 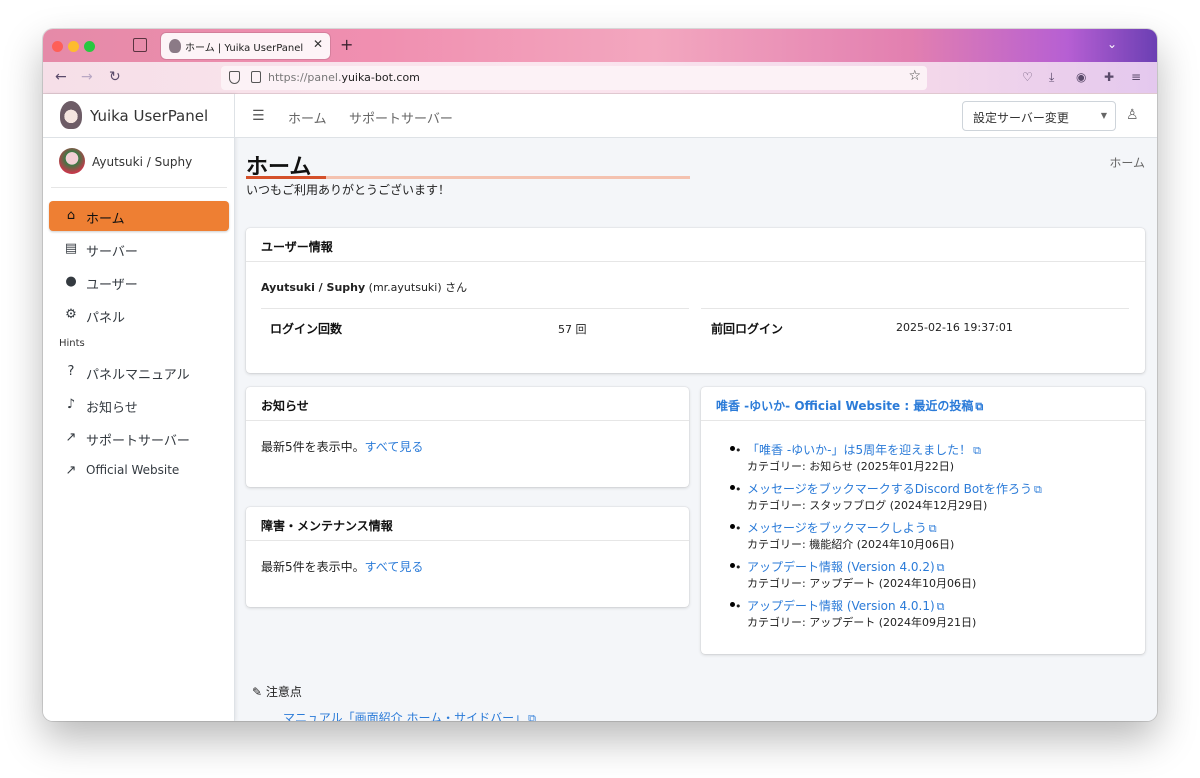 What do you see at coordinates (71, 115) in the screenshot?
I see `brand-logo-icon` at bounding box center [71, 115].